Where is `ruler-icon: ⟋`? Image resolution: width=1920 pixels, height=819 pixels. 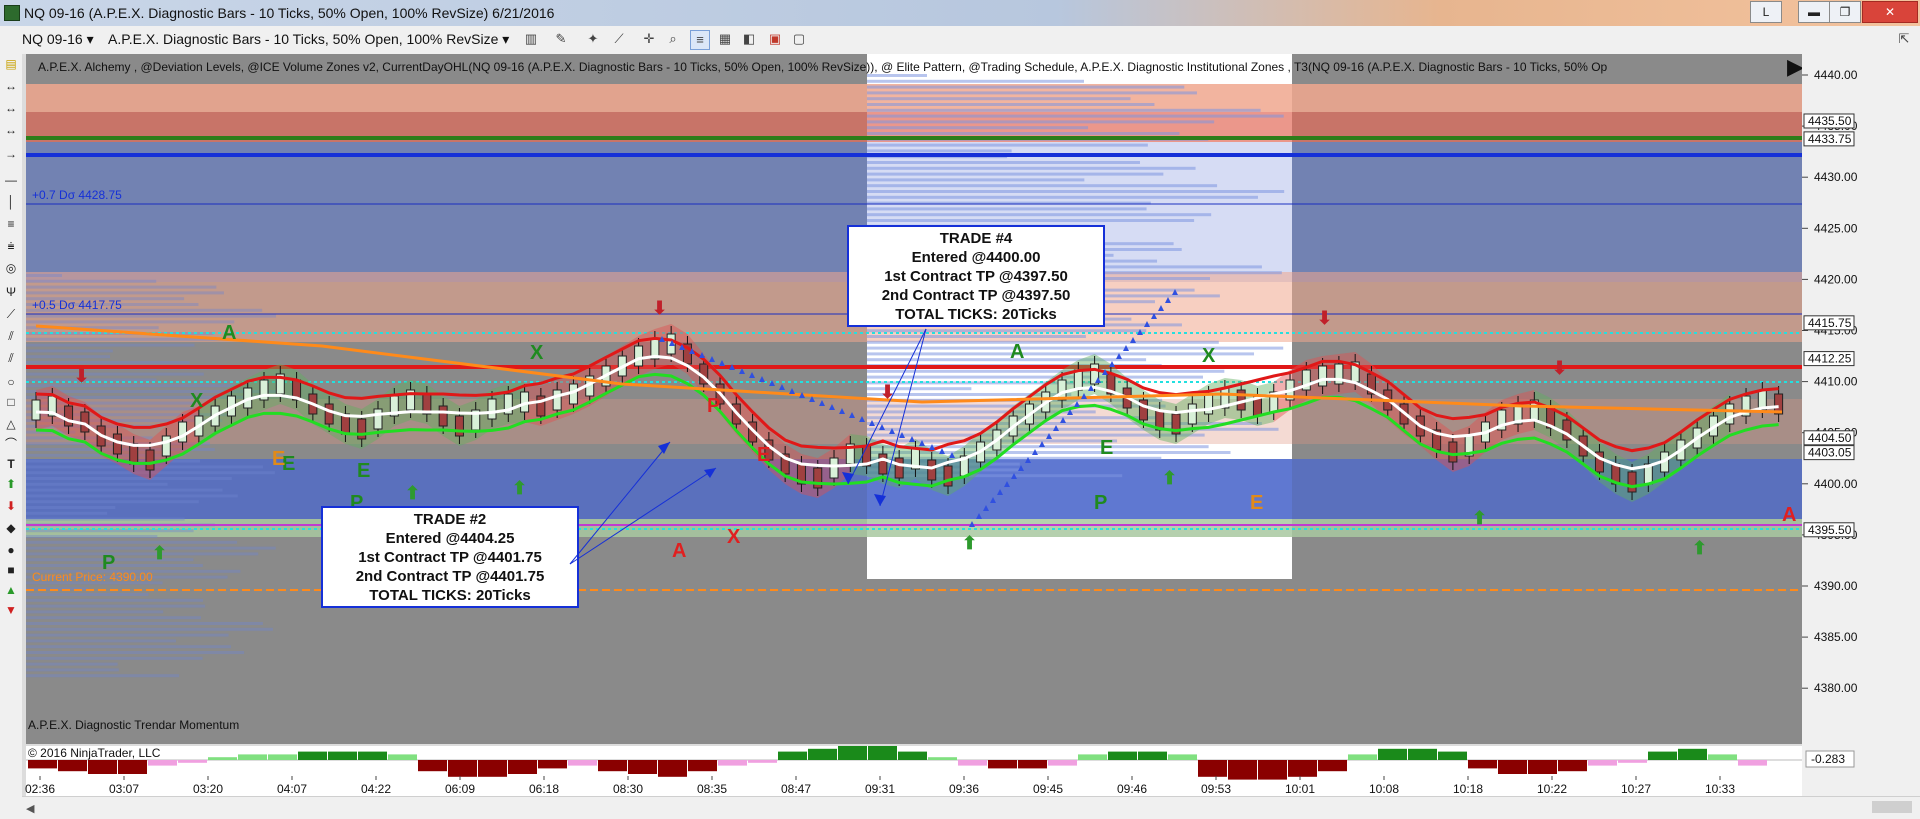 ruler-icon: ⟋ is located at coordinates (619, 39).